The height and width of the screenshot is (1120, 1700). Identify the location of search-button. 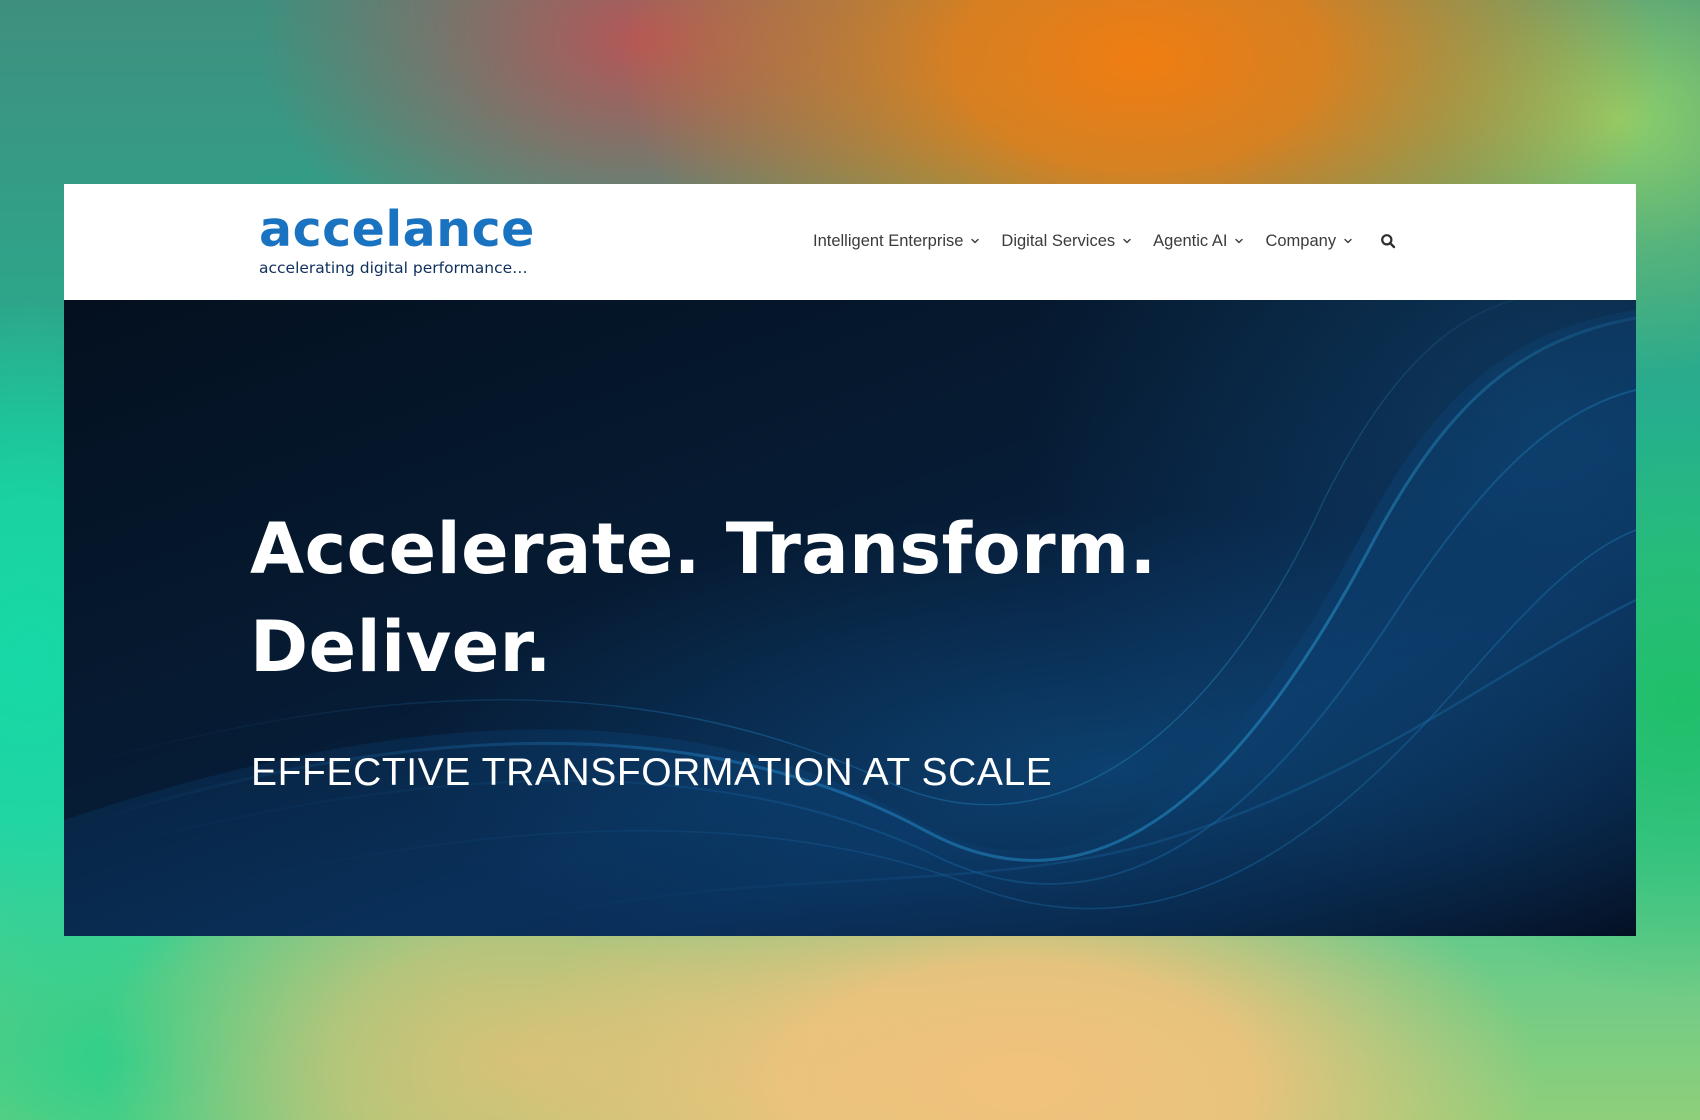
(1388, 241).